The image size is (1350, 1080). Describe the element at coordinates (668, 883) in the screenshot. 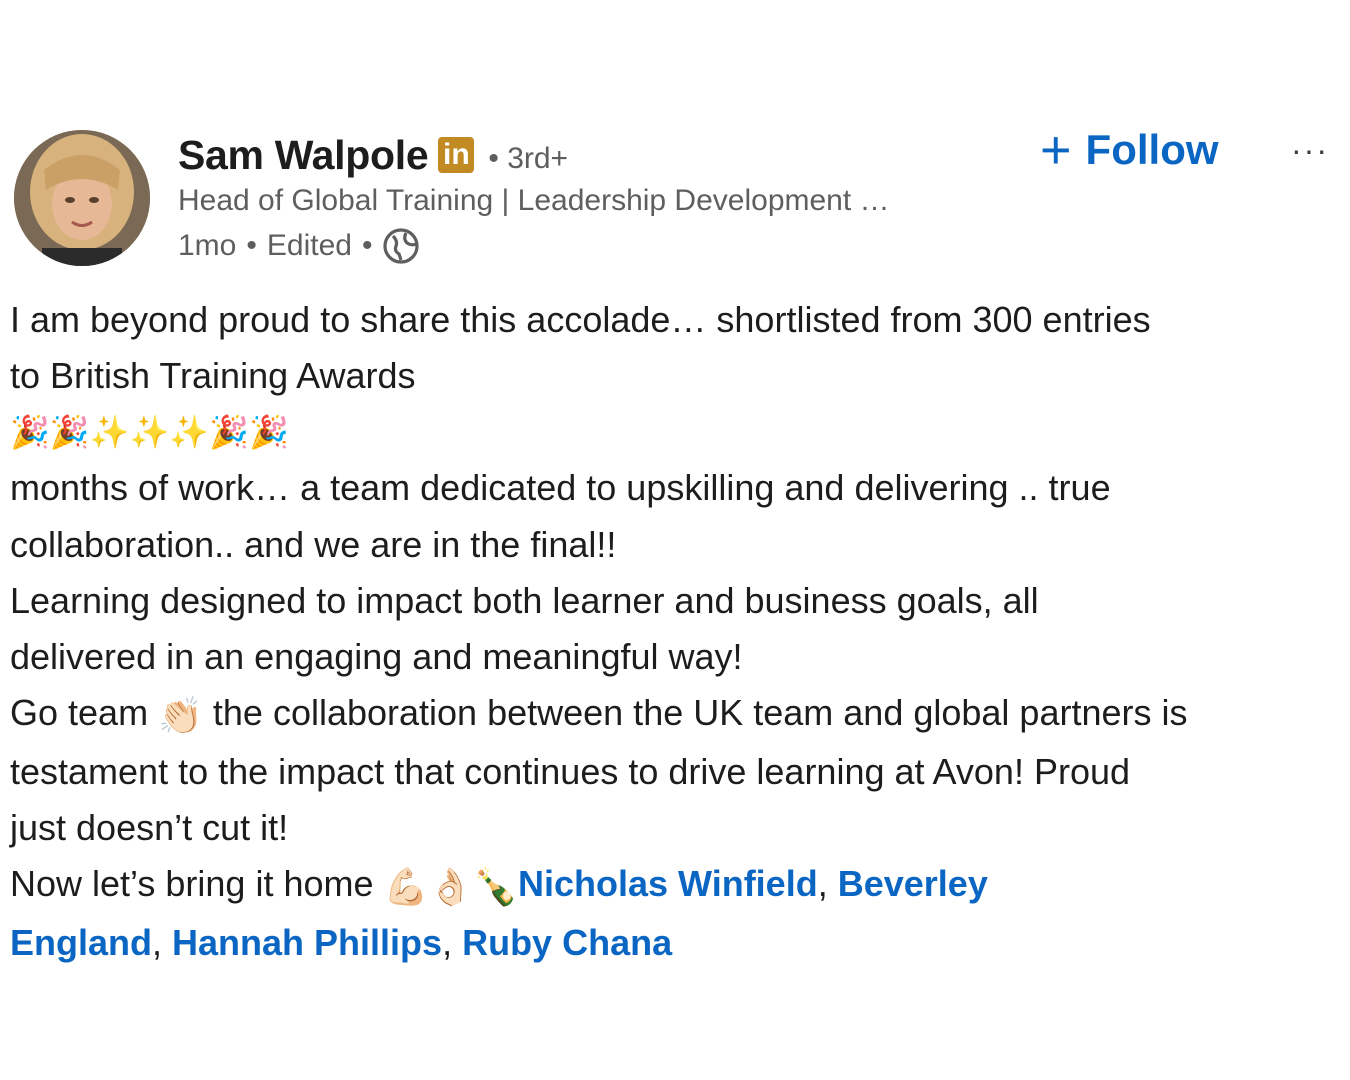

I see `mention-link: Nicholas Winfield` at that location.